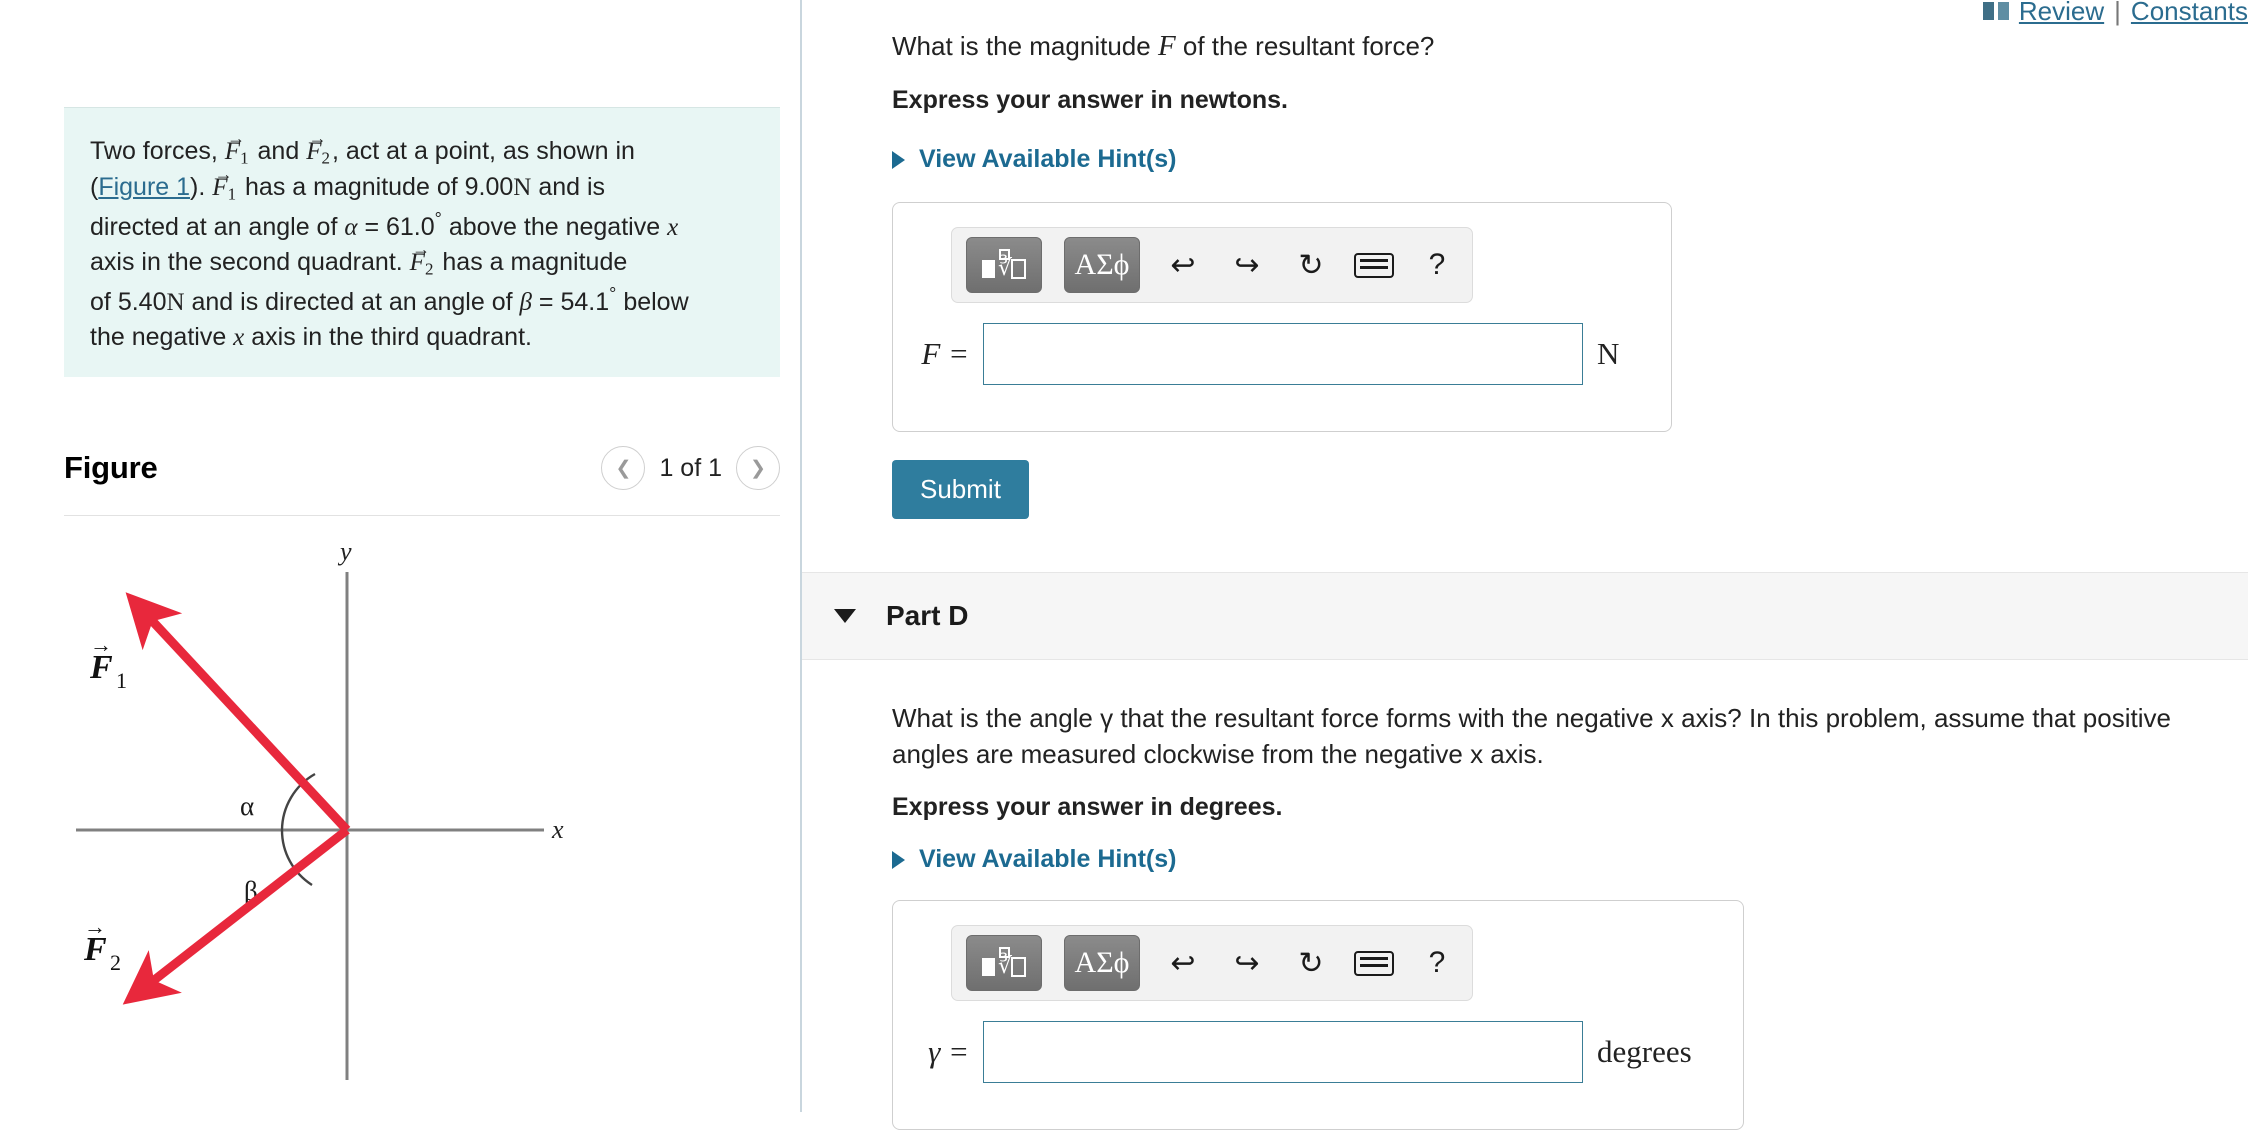 The width and height of the screenshot is (2248, 1130). I want to click on partC-answer-input, so click(1283, 354).